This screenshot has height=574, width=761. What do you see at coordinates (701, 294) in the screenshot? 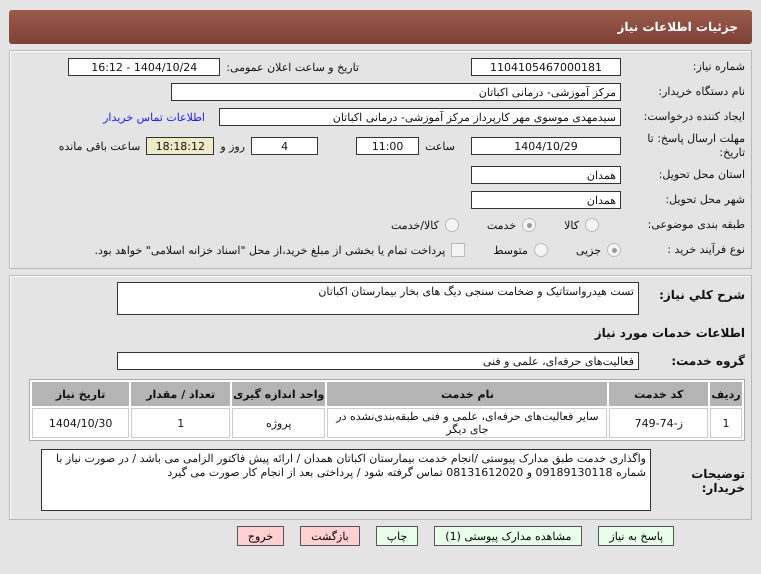
I see `field-label: شرح کلي نياز:` at bounding box center [701, 294].